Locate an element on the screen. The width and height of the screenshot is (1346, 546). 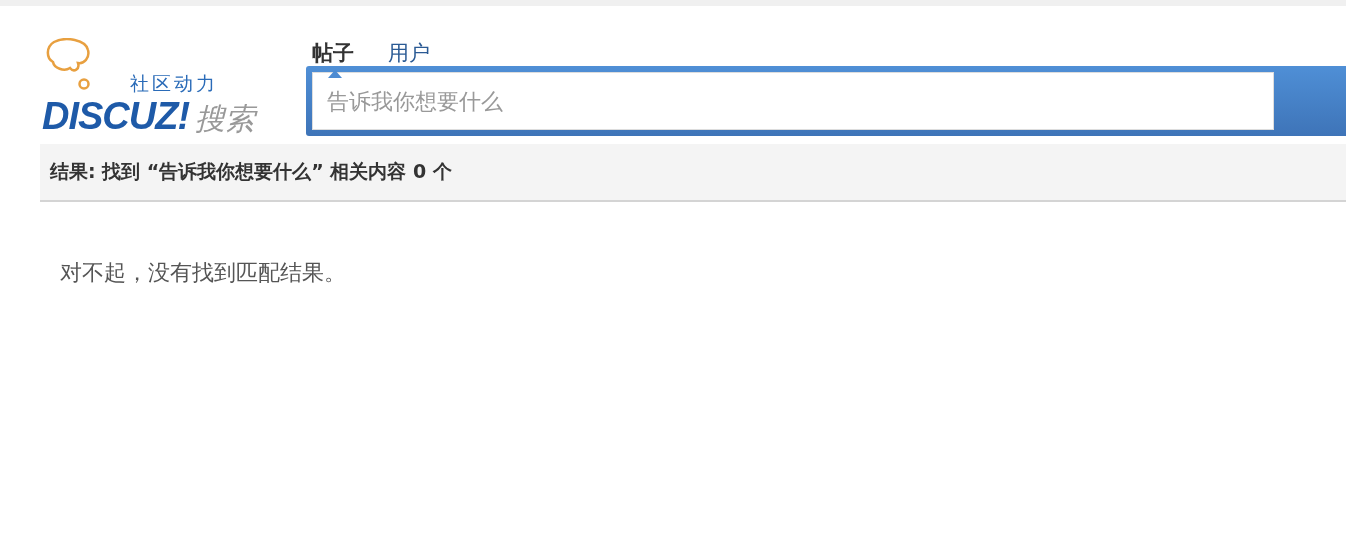
search-tab: 用户 is located at coordinates (409, 53).